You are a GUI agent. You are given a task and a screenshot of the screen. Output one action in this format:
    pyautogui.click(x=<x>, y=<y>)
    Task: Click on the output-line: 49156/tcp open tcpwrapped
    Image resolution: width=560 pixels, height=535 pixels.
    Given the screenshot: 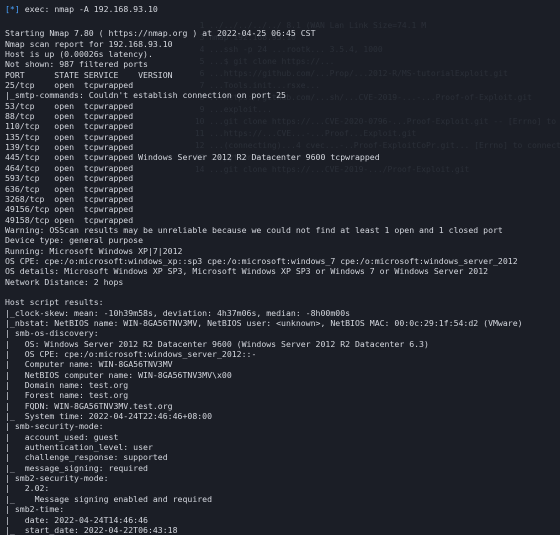 What is the action you would take?
    pyautogui.click(x=69, y=209)
    